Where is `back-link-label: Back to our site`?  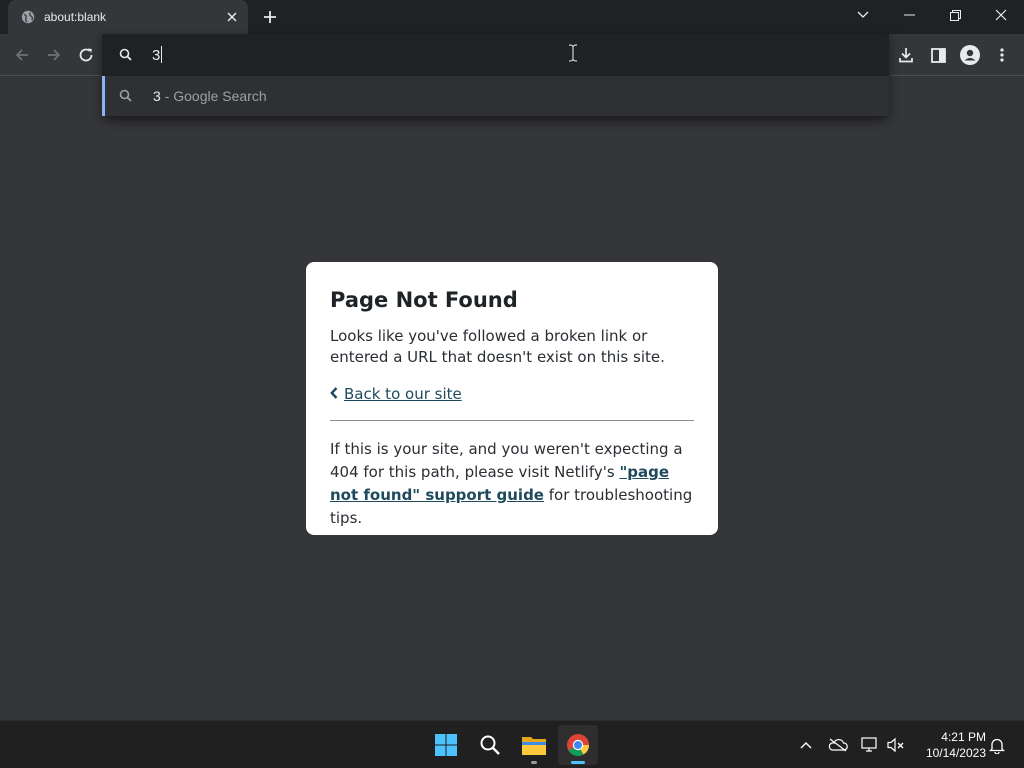 back-link-label: Back to our site is located at coordinates (403, 394).